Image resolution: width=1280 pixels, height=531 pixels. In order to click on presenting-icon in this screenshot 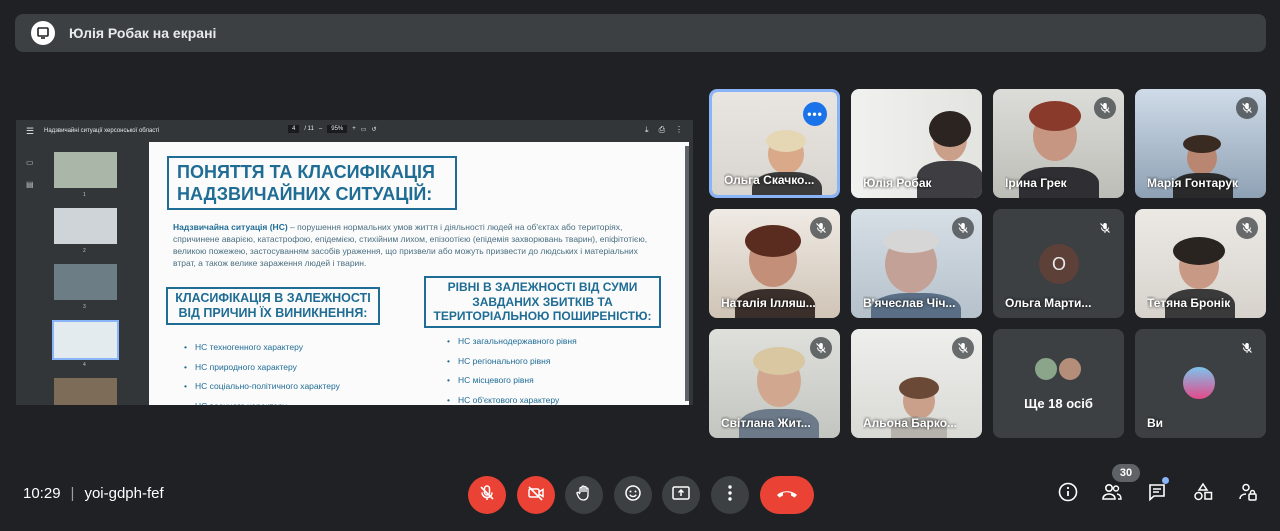, I will do `click(43, 33)`.